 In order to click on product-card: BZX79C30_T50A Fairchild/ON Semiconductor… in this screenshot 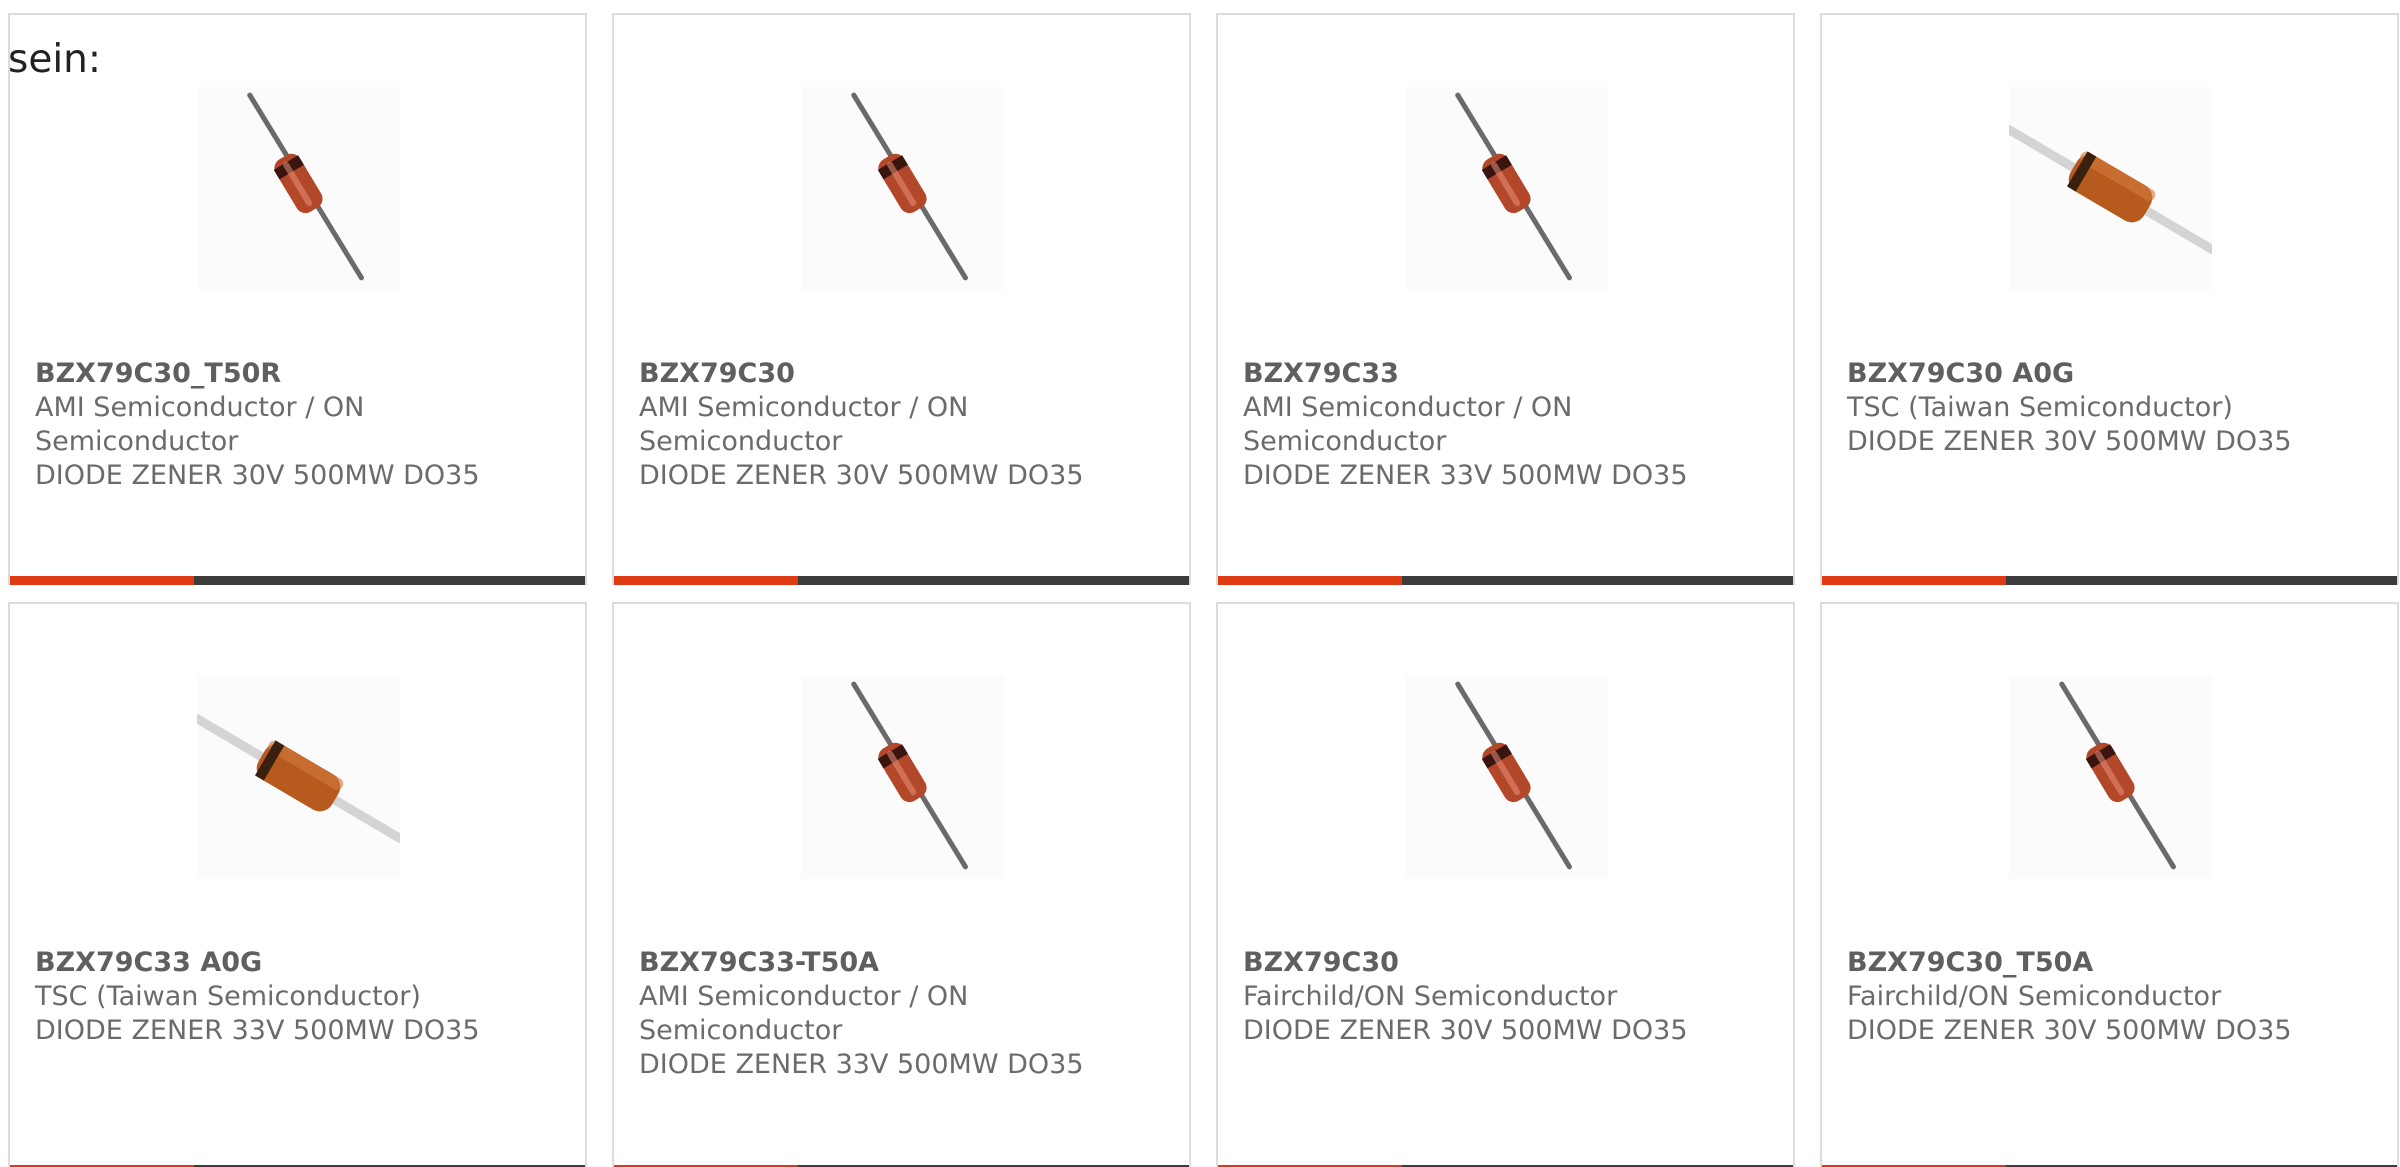, I will do `click(2109, 884)`.